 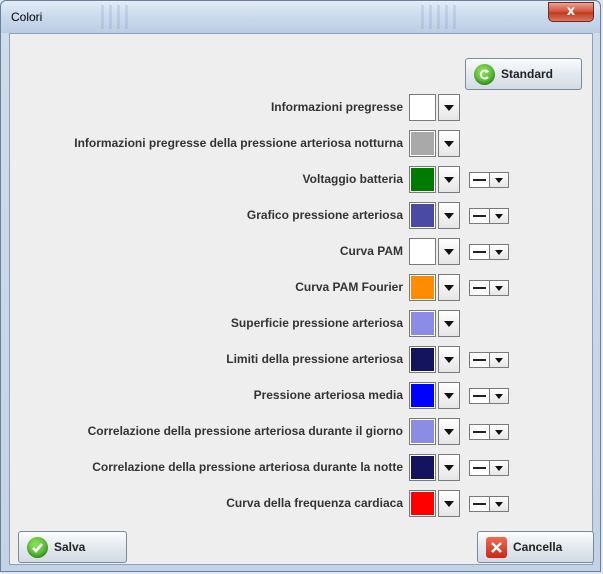 I want to click on color-setting-label: Curva PAM, so click(x=371, y=251).